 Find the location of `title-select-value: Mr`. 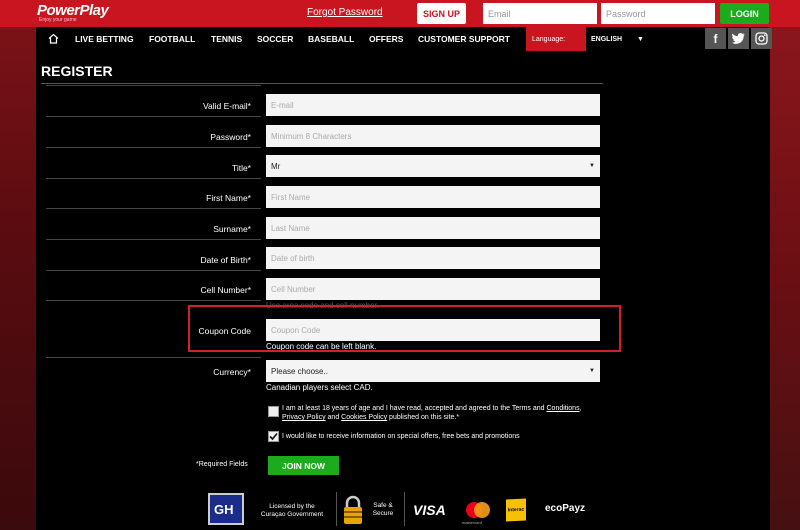

title-select-value: Mr is located at coordinates (276, 166).